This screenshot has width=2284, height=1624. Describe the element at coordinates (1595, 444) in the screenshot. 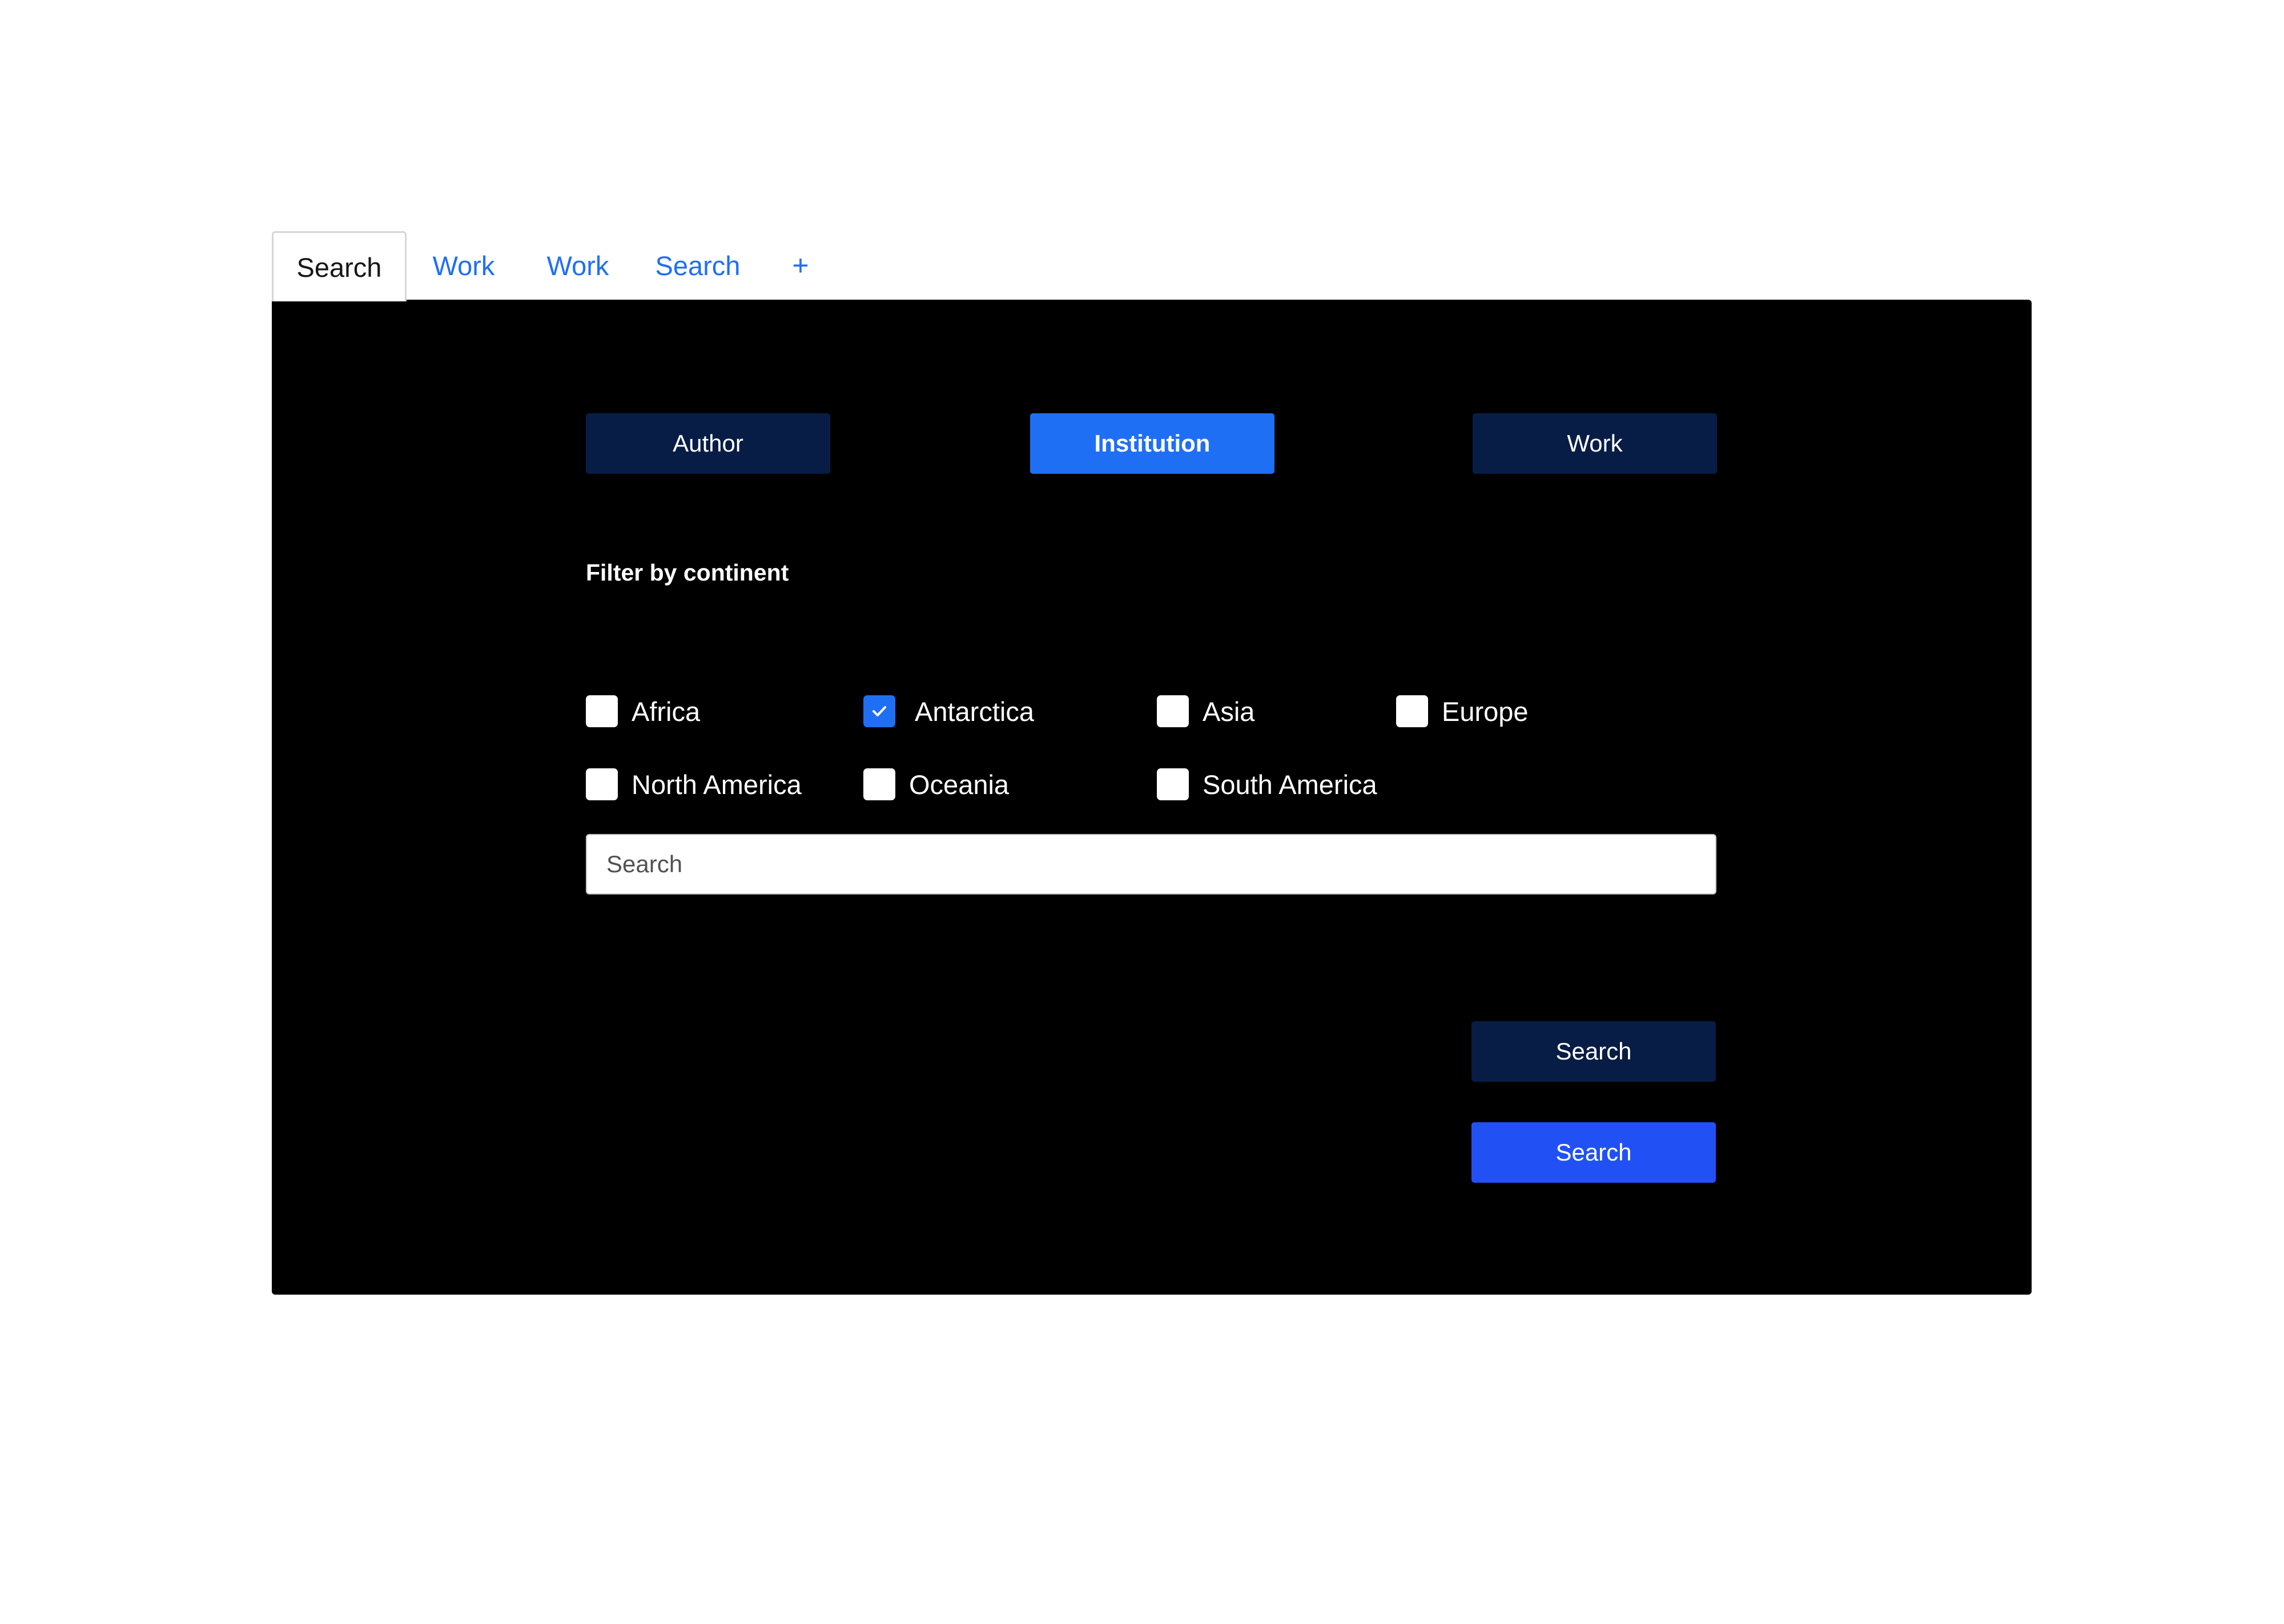

I see `work-button: Work` at that location.